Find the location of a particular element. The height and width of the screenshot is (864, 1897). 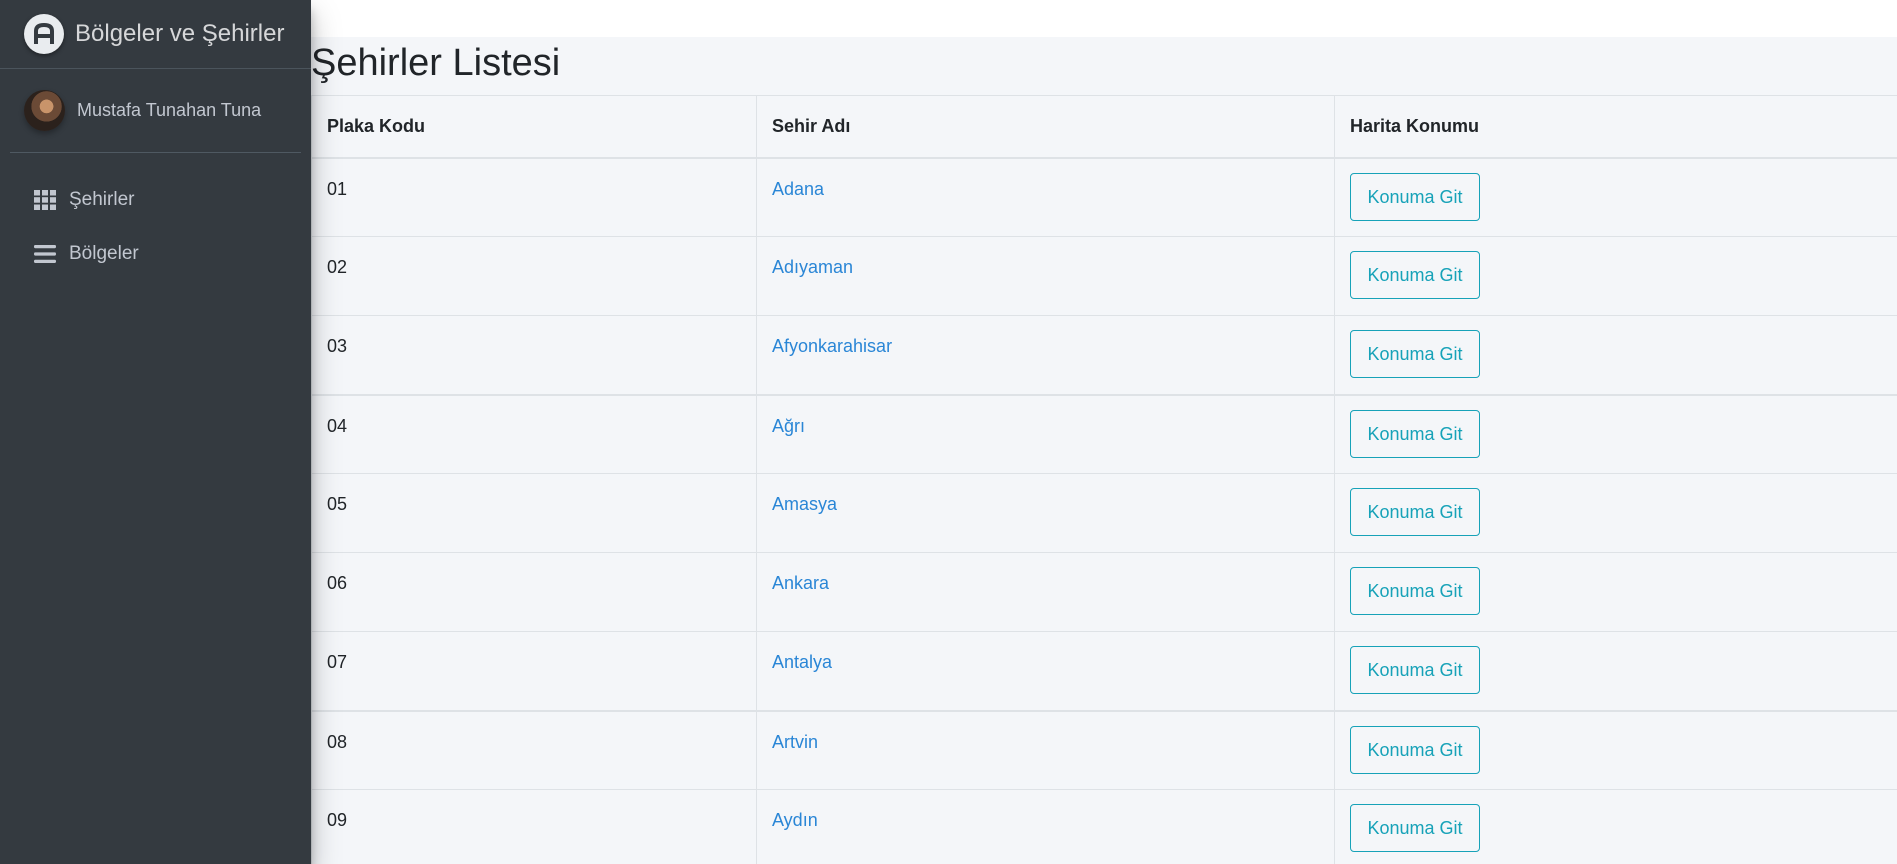

brand-title: Bölgeler ve Şehirler is located at coordinates (180, 33).